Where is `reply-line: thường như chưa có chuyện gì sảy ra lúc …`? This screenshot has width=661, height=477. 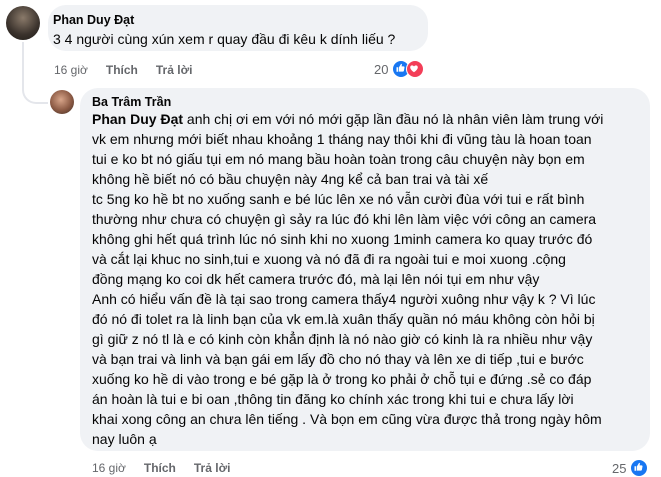
reply-line: thường như chưa có chuyện gì sảy ra lúc … is located at coordinates (344, 219).